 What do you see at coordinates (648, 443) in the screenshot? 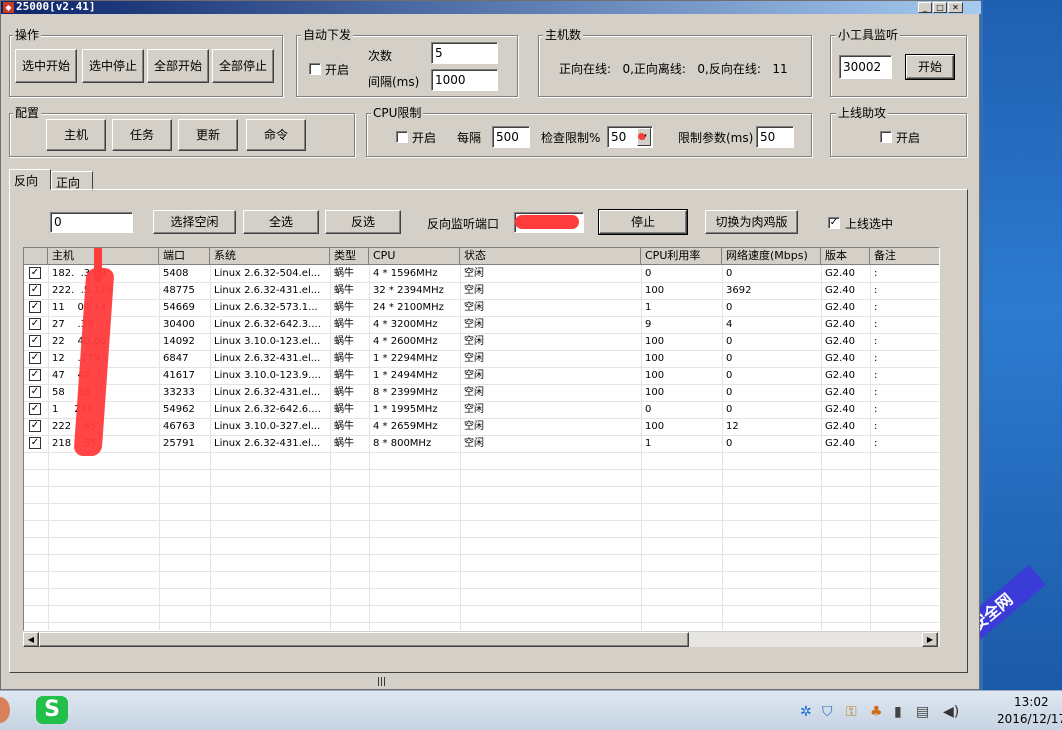
I see `cell-usage: 1` at bounding box center [648, 443].